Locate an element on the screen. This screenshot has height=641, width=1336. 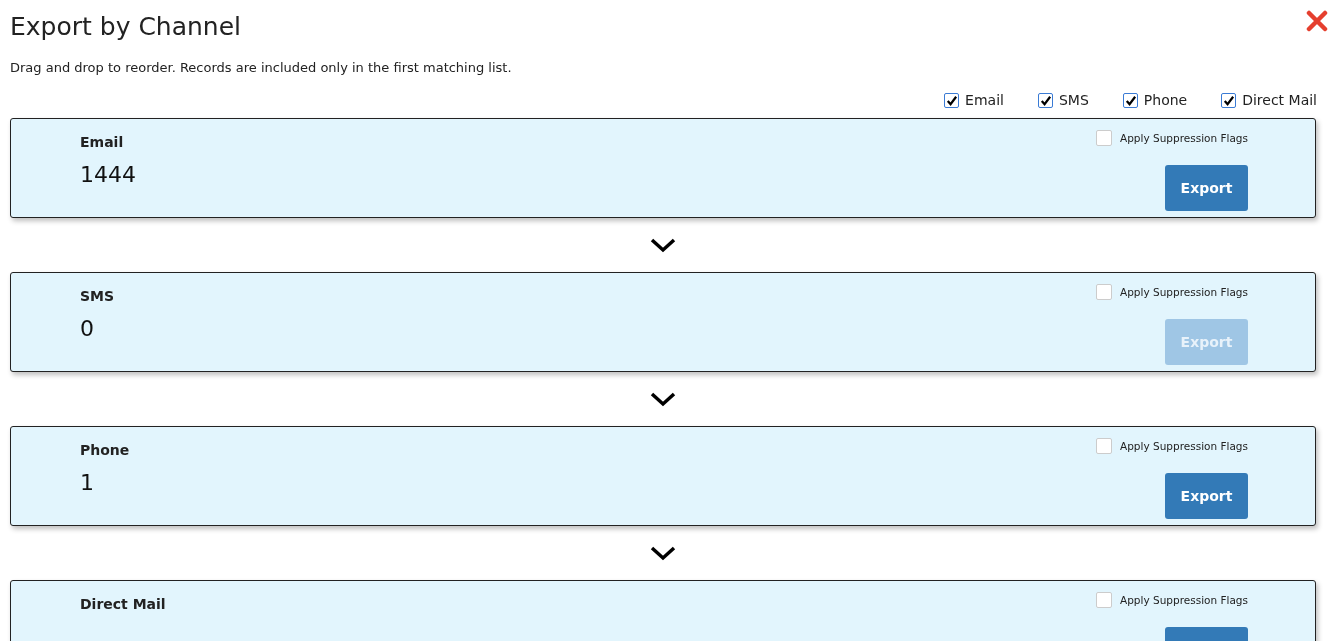
channel-name: SMS is located at coordinates (97, 296).